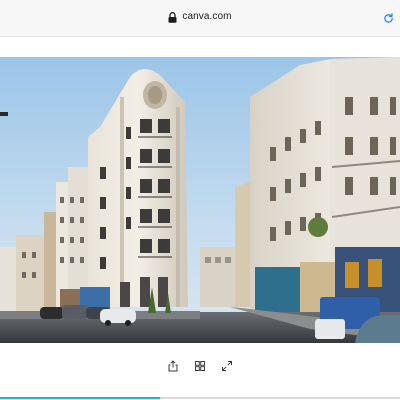 The height and width of the screenshot is (400, 400). What do you see at coordinates (80, 398) in the screenshot?
I see `progress-fill` at bounding box center [80, 398].